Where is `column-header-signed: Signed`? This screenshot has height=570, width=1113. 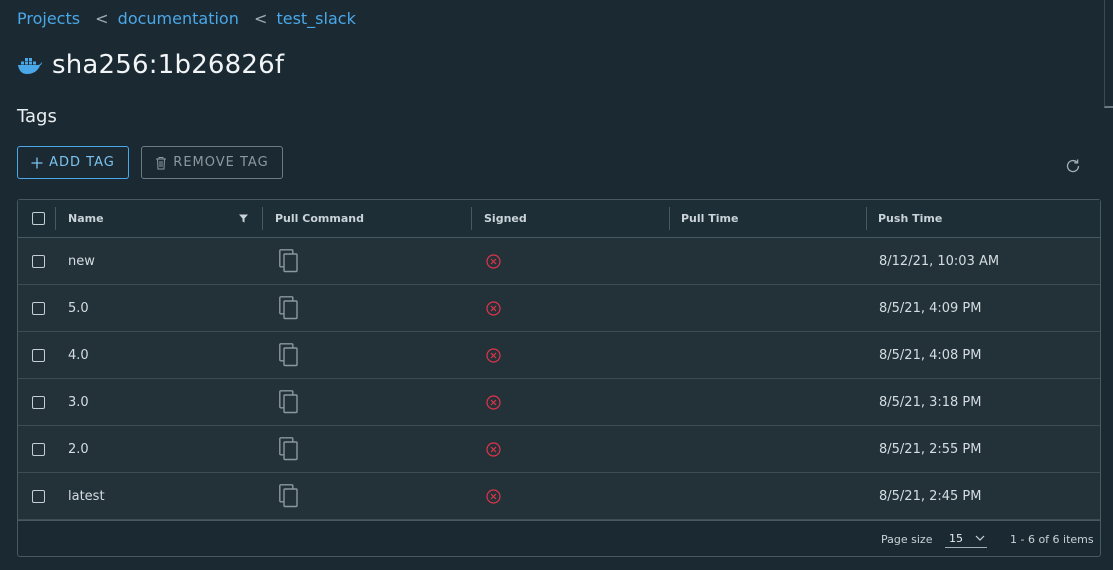 column-header-signed: Signed is located at coordinates (505, 218).